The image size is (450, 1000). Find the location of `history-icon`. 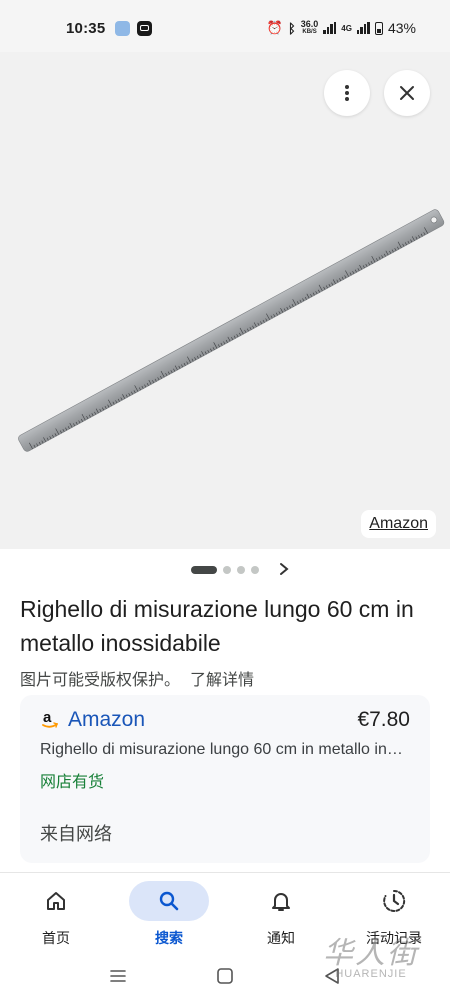

history-icon is located at coordinates (394, 900).